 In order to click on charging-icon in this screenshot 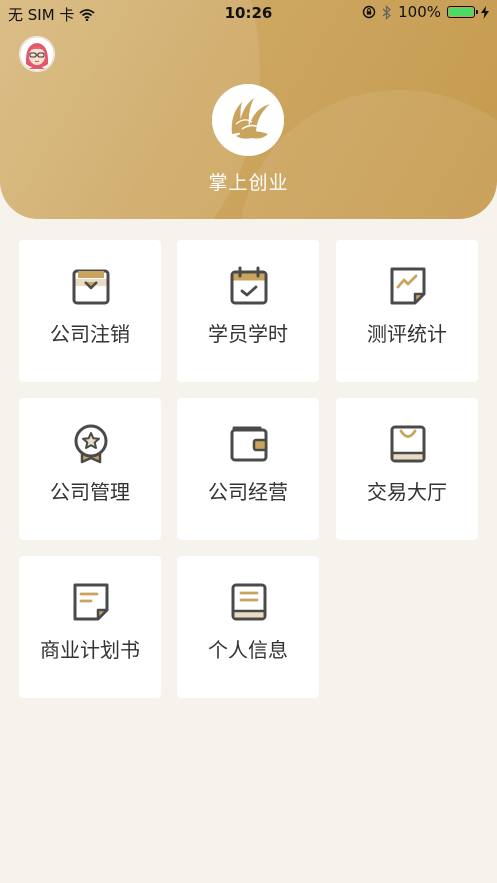, I will do `click(485, 12)`.